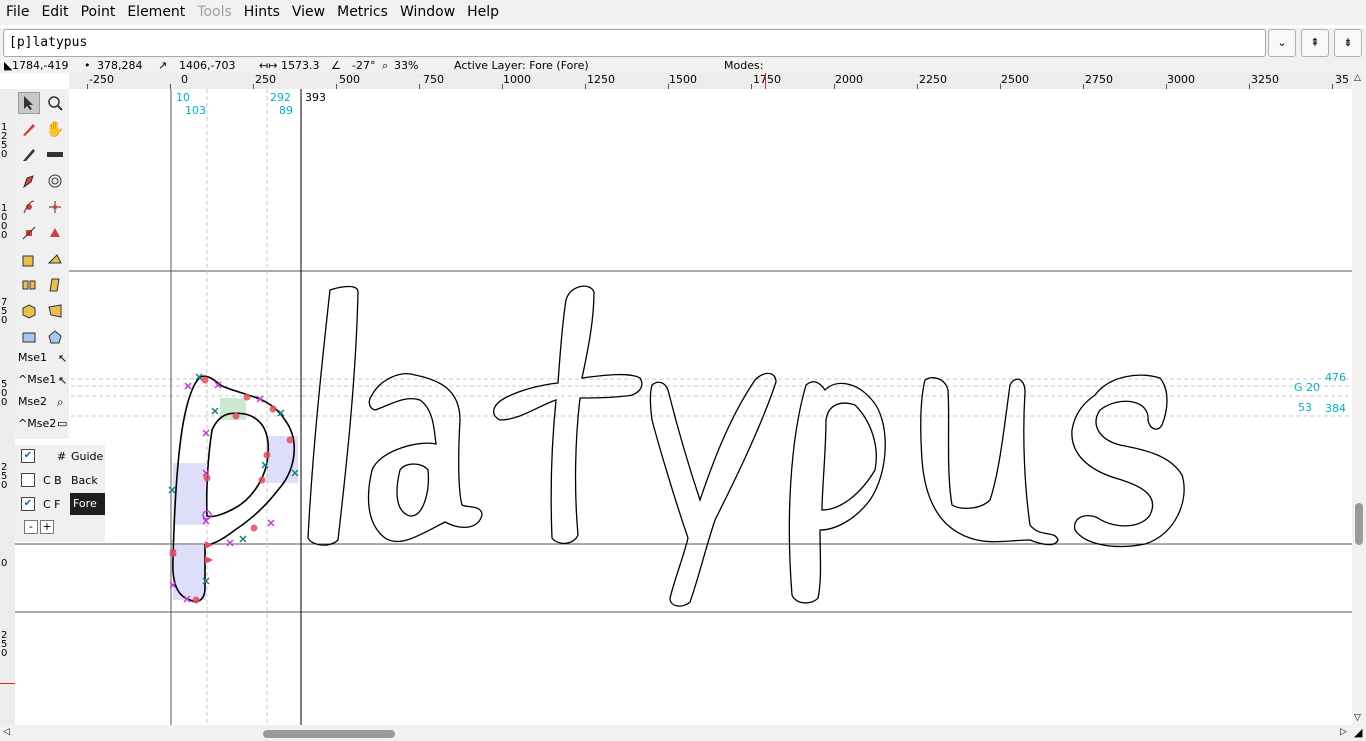 Image resolution: width=1366 pixels, height=741 pixels. Describe the element at coordinates (31, 527) in the screenshot. I see `remove-layer-button: -` at that location.